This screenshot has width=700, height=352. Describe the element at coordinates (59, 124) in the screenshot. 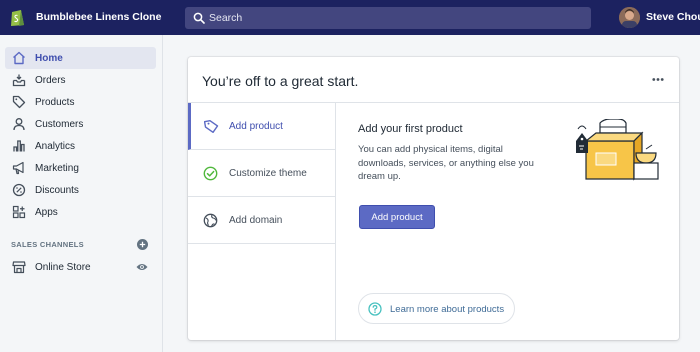

I see `sidebar-item-label: Customers` at that location.